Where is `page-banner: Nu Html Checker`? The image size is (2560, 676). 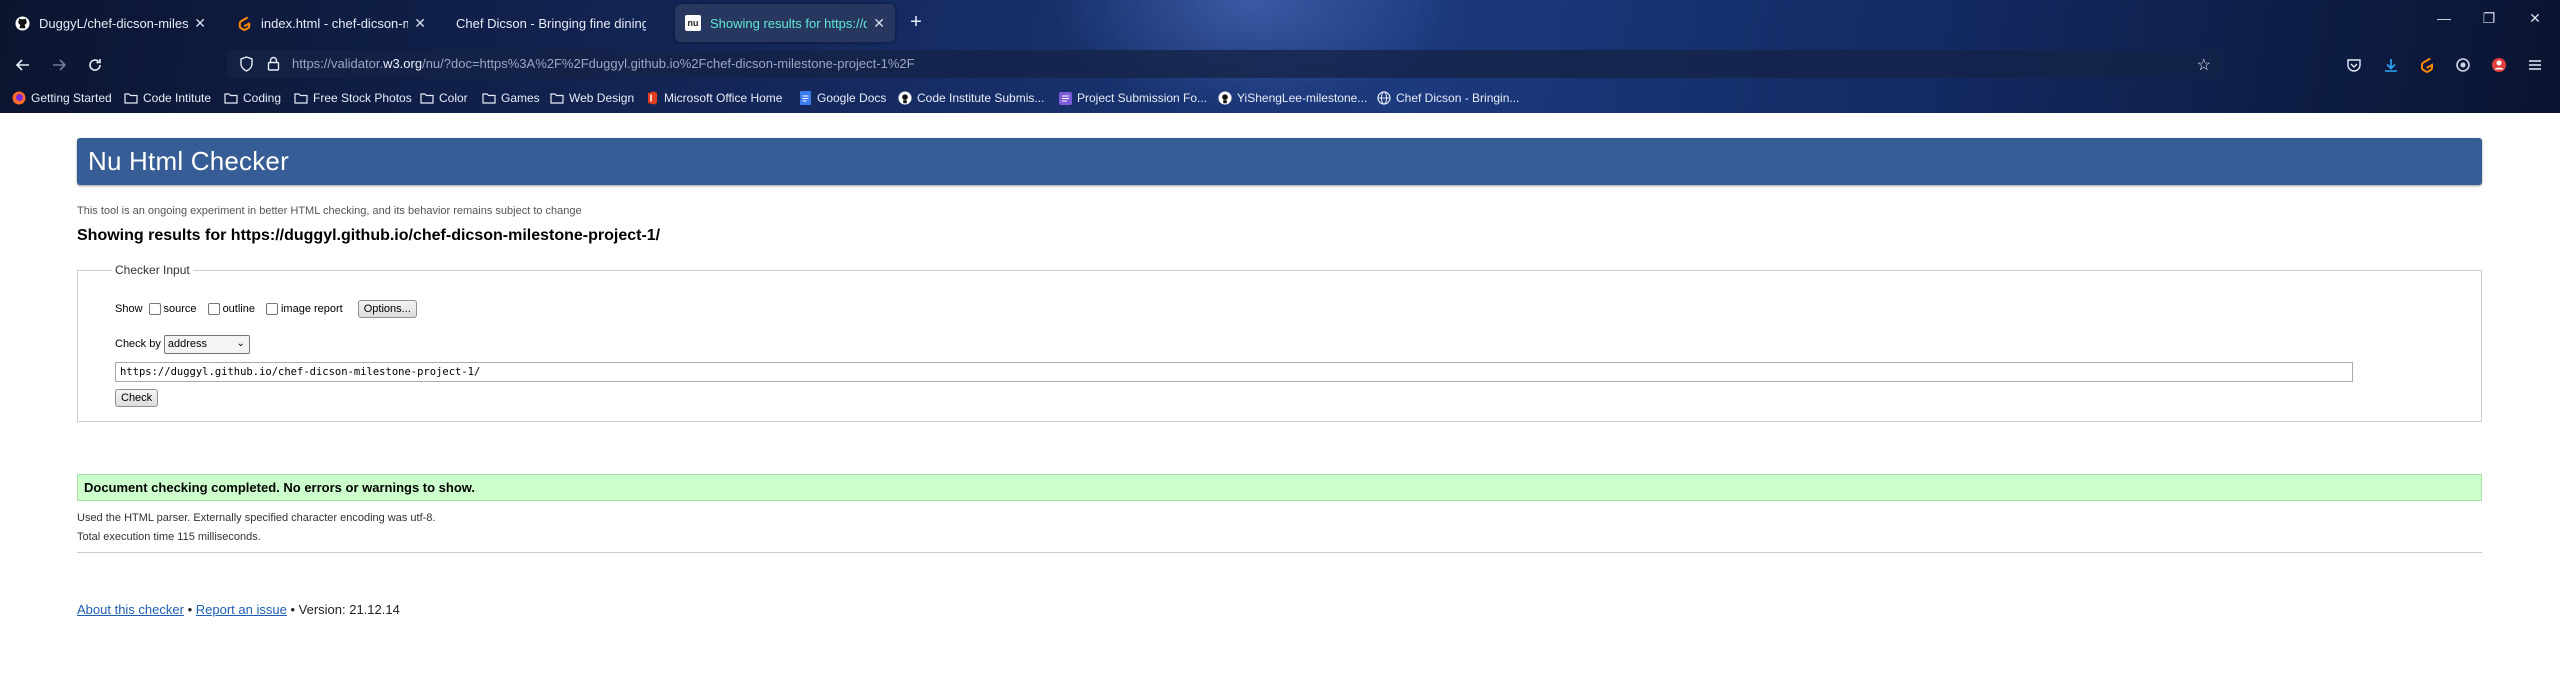
page-banner: Nu Html Checker is located at coordinates (1279, 161).